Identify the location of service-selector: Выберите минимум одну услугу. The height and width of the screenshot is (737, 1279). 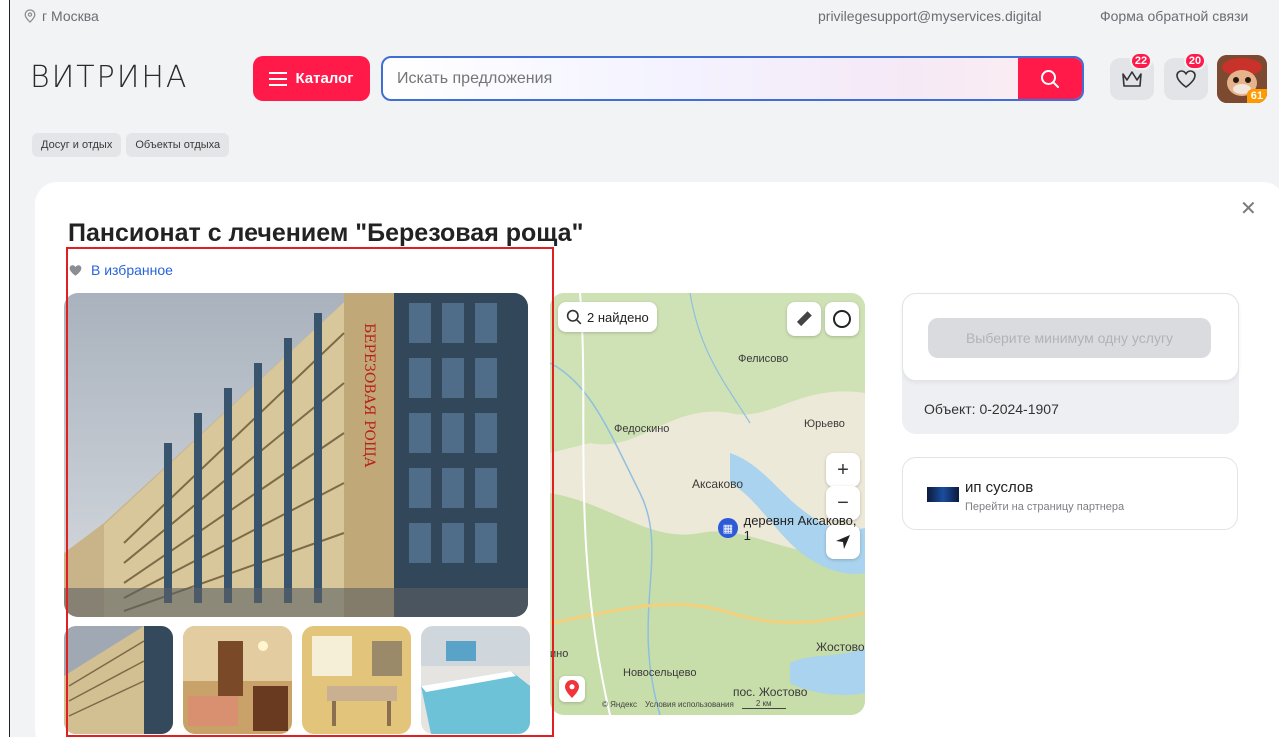
(1070, 337).